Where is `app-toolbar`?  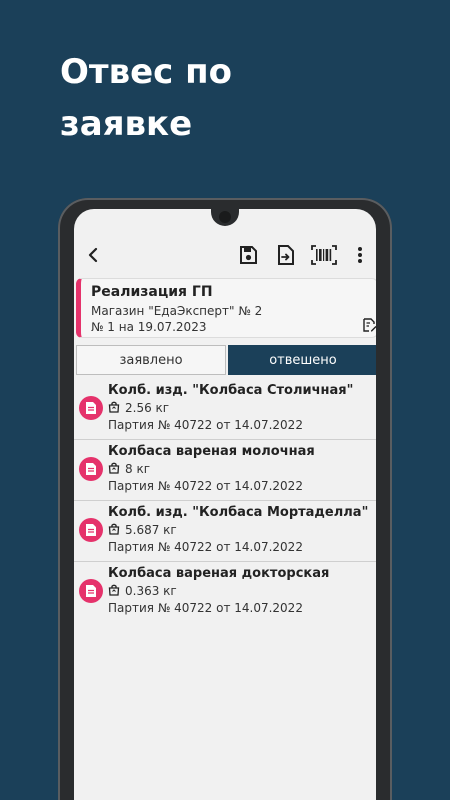
app-toolbar is located at coordinates (225, 255).